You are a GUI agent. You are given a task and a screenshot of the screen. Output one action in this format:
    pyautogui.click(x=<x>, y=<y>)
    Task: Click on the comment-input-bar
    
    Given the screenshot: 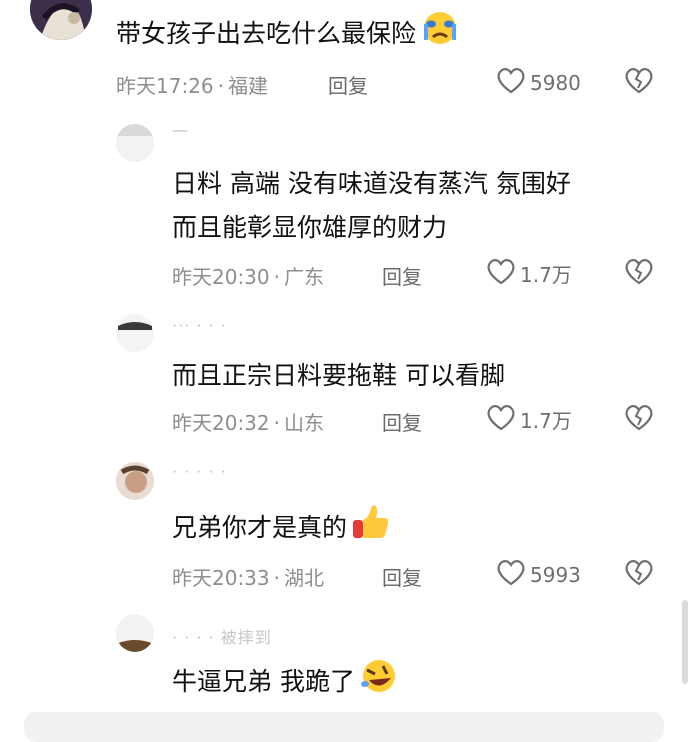 What is the action you would take?
    pyautogui.click(x=344, y=727)
    